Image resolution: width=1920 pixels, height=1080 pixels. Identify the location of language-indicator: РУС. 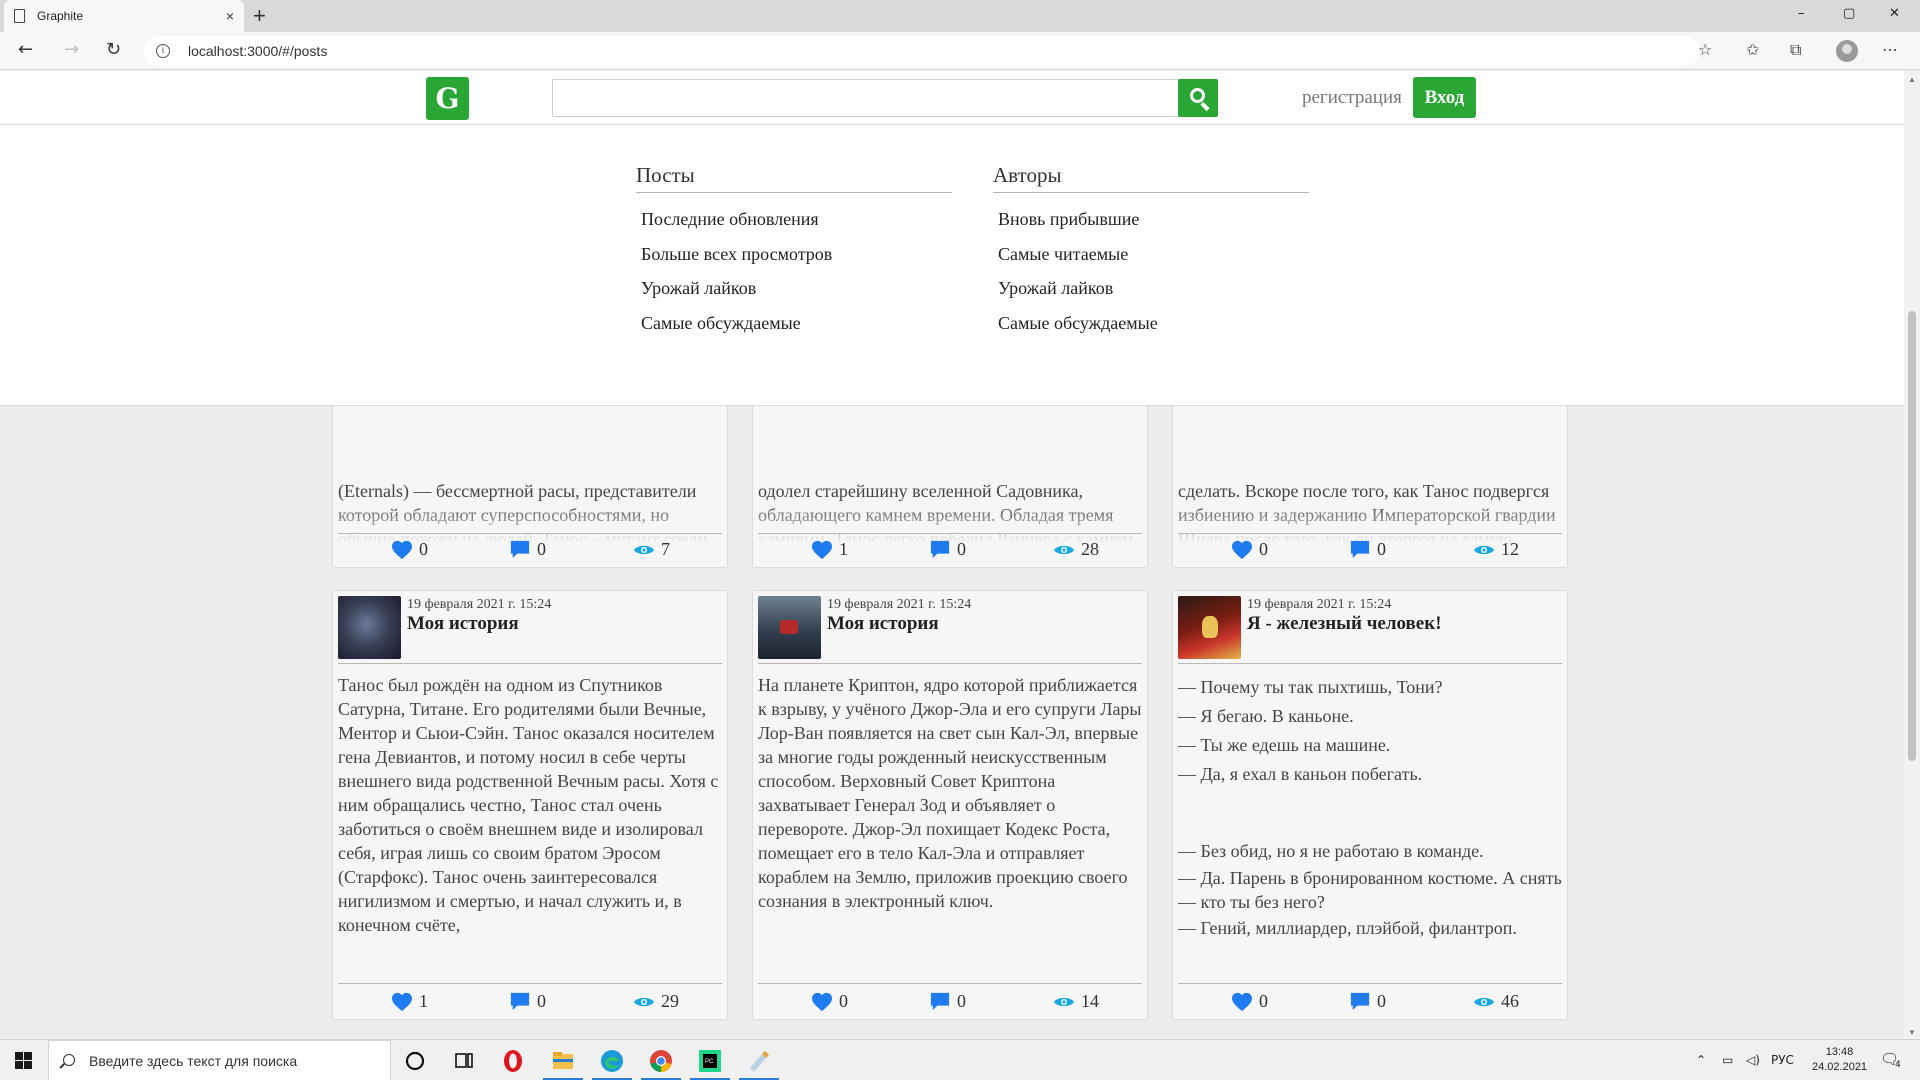
(1782, 1060).